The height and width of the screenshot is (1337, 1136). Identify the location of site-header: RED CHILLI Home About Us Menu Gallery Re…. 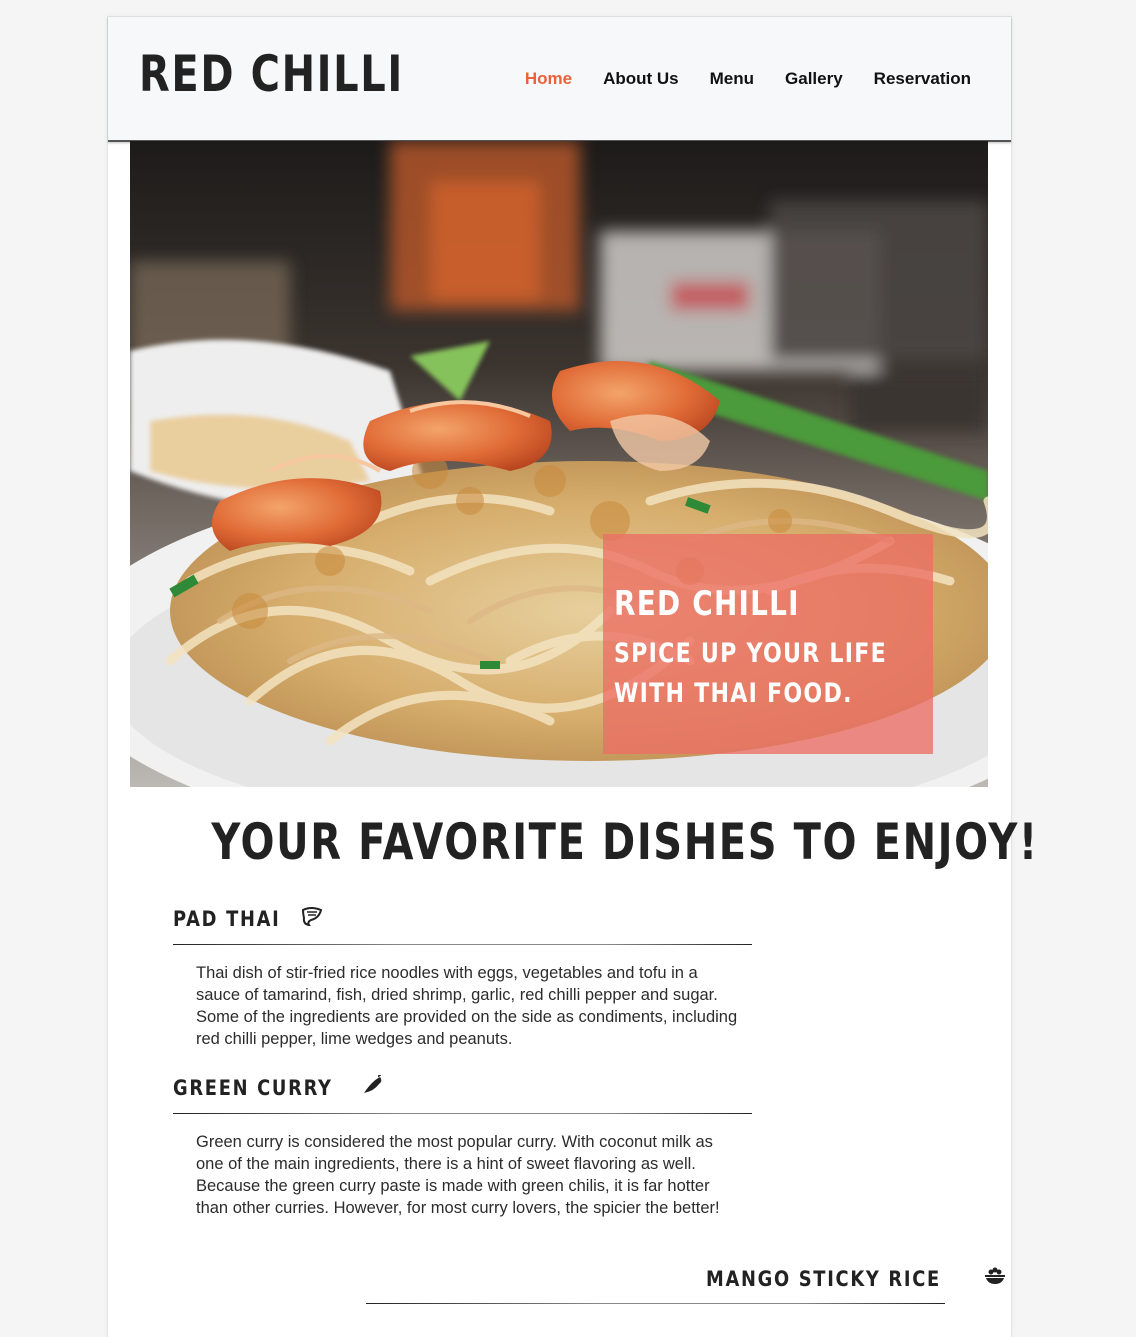
(559, 79).